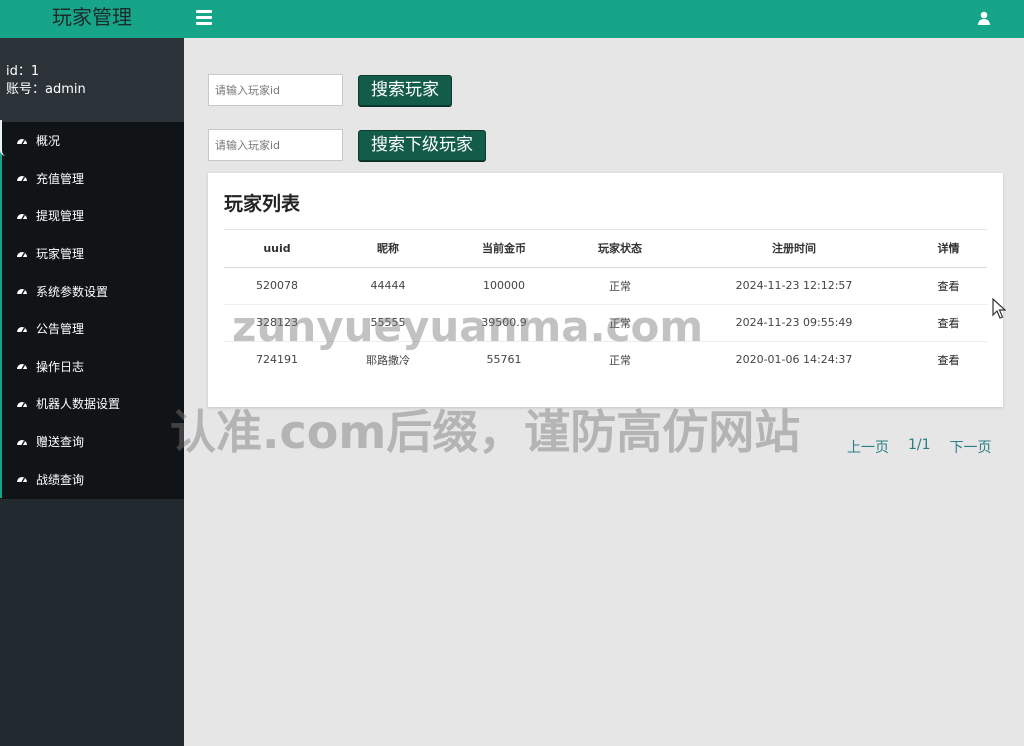 The height and width of the screenshot is (746, 1024). What do you see at coordinates (620, 249) in the screenshot?
I see `column-header-status: 玩家状态` at bounding box center [620, 249].